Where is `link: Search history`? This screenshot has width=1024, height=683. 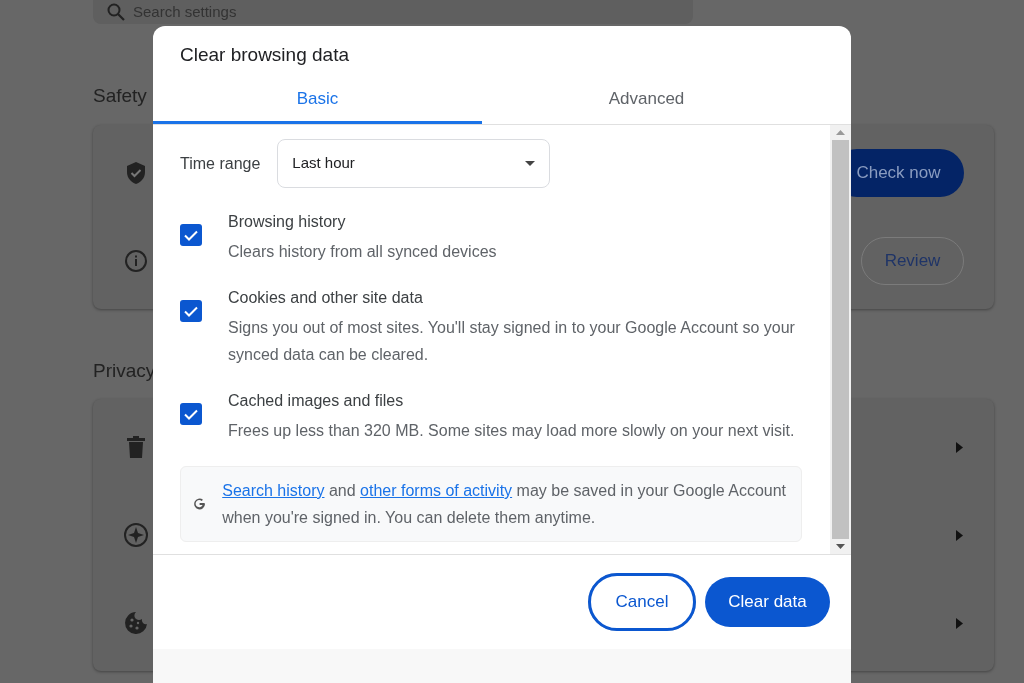 link: Search history is located at coordinates (273, 490).